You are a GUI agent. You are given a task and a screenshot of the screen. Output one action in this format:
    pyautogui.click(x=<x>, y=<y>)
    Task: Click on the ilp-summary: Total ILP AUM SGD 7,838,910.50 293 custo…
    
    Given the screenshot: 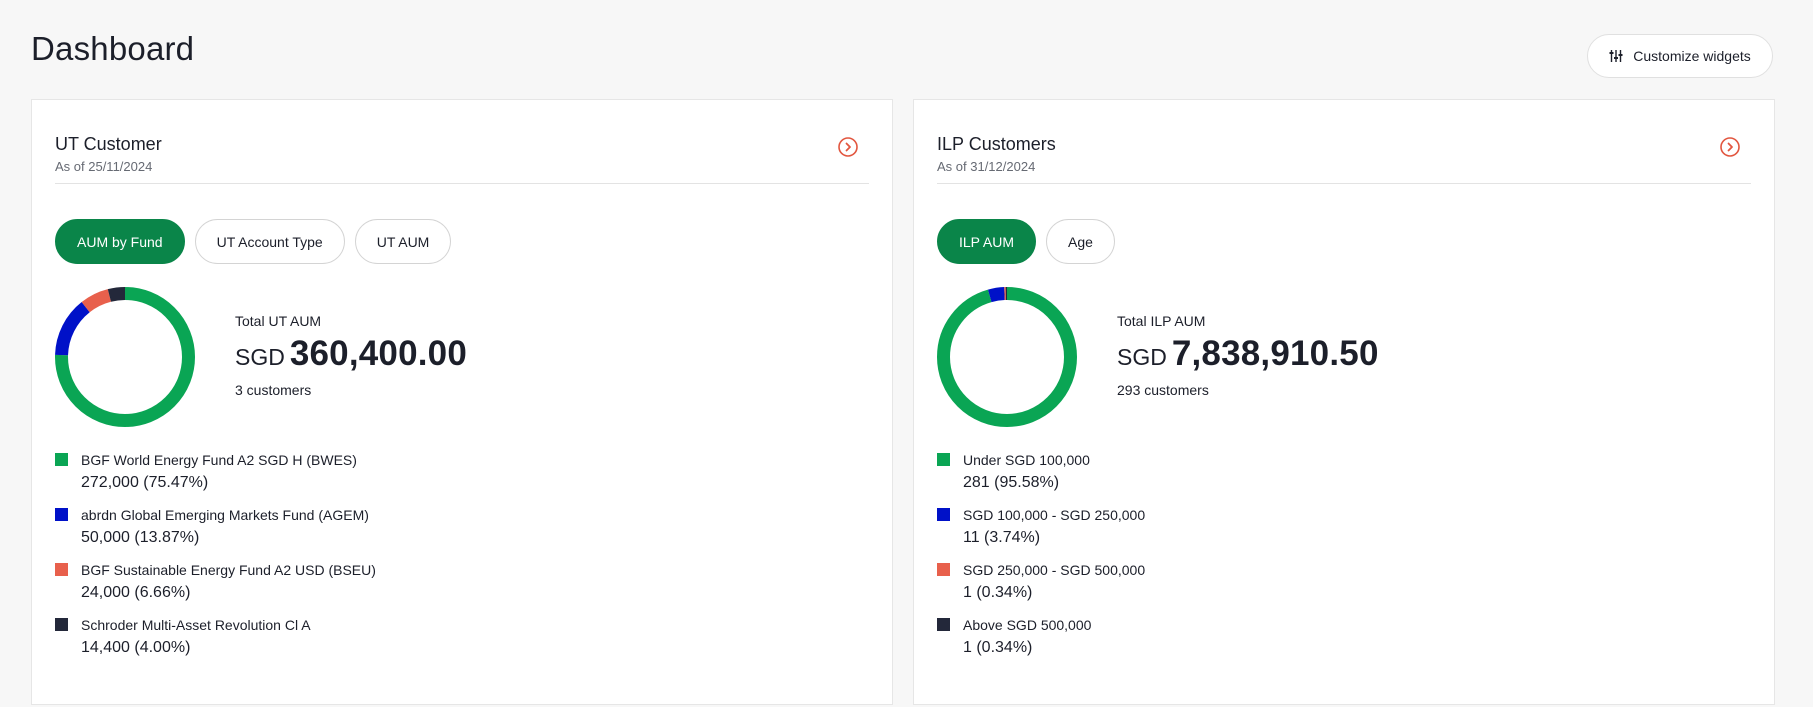 What is the action you would take?
    pyautogui.click(x=1248, y=355)
    